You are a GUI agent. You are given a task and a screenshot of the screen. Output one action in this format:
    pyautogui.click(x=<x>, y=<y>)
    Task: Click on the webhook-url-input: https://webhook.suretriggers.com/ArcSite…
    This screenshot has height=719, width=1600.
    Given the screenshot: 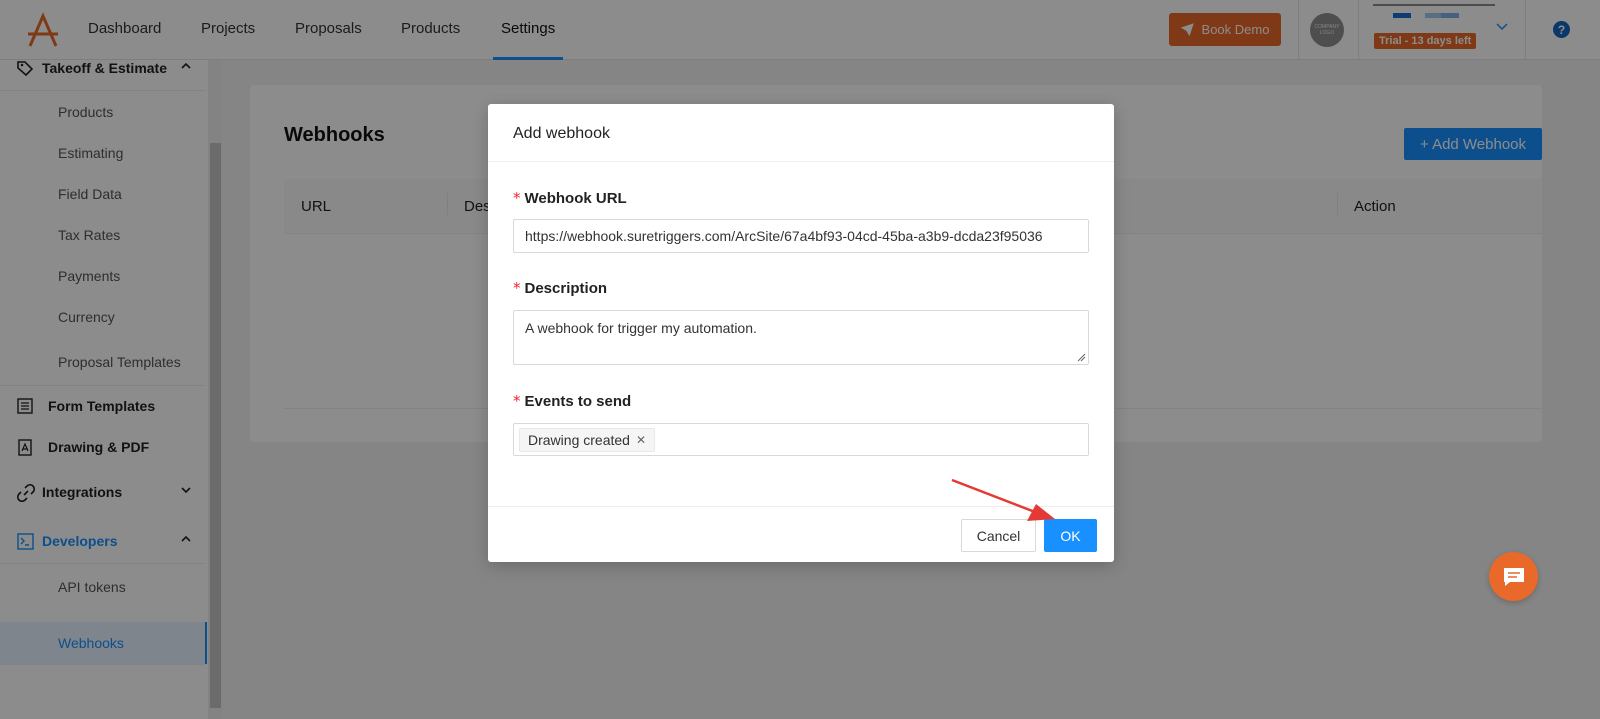 What is the action you would take?
    pyautogui.click(x=801, y=236)
    